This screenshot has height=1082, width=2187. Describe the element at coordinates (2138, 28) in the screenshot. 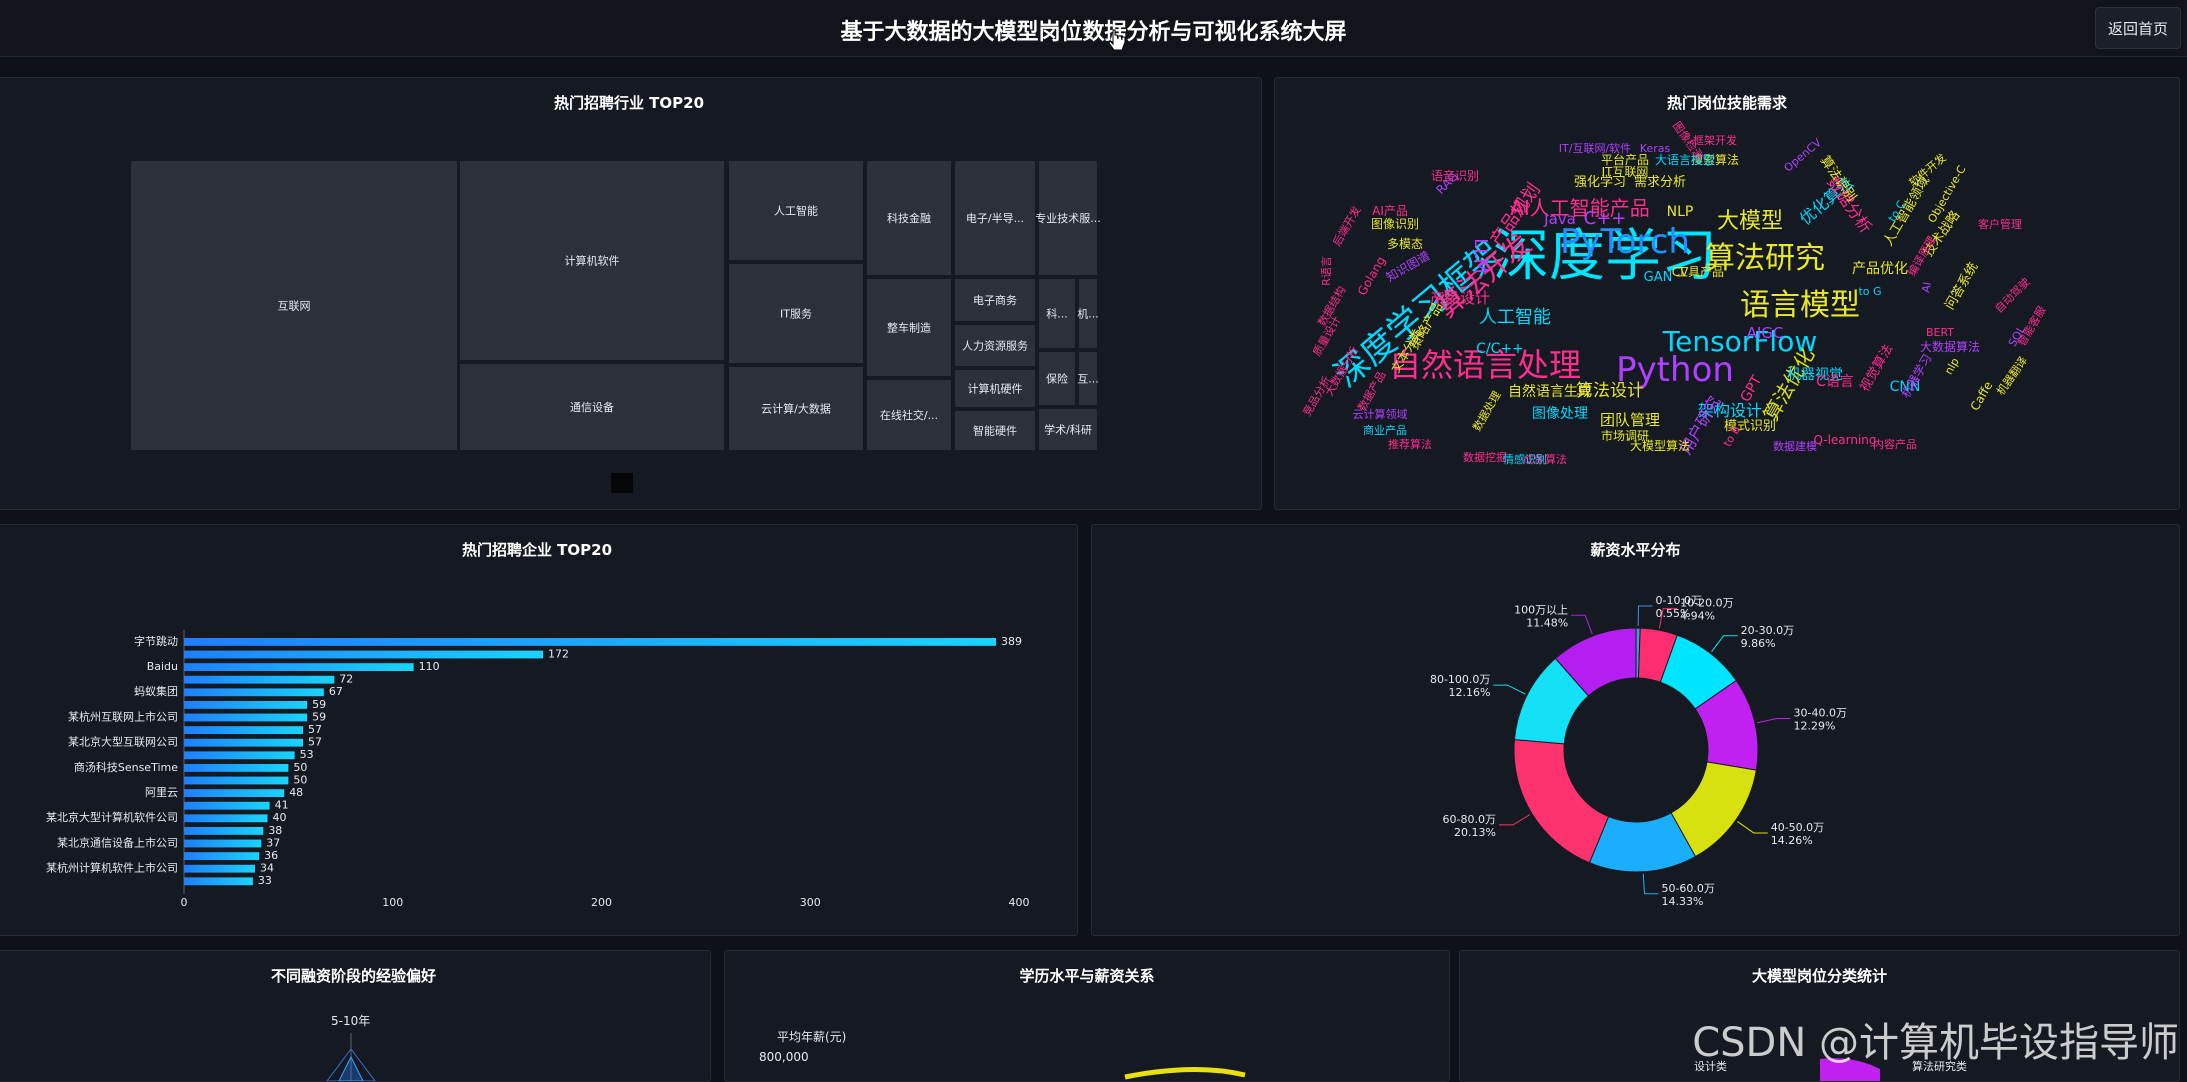

I see `back-home-button: 返回首页` at that location.